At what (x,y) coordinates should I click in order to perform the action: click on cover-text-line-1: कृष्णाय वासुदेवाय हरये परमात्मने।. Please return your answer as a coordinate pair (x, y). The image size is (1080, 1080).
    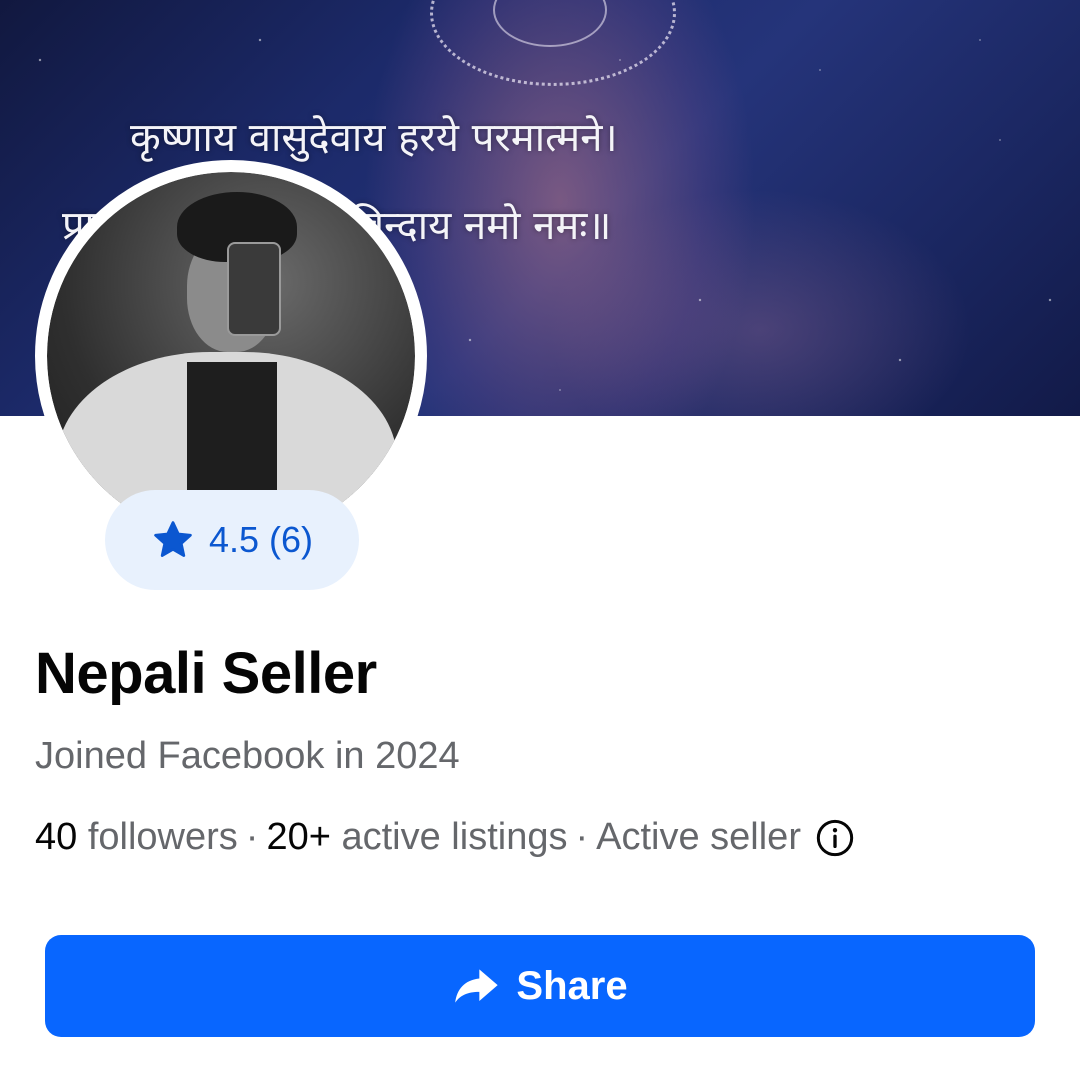
    Looking at the image, I should click on (374, 138).